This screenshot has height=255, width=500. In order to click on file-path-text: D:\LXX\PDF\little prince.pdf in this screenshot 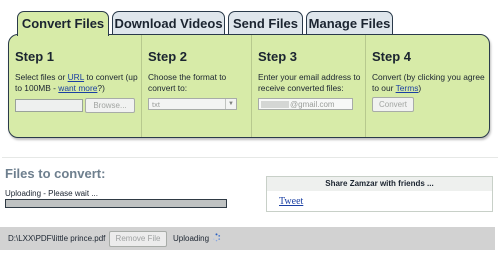, I will do `click(57, 238)`.